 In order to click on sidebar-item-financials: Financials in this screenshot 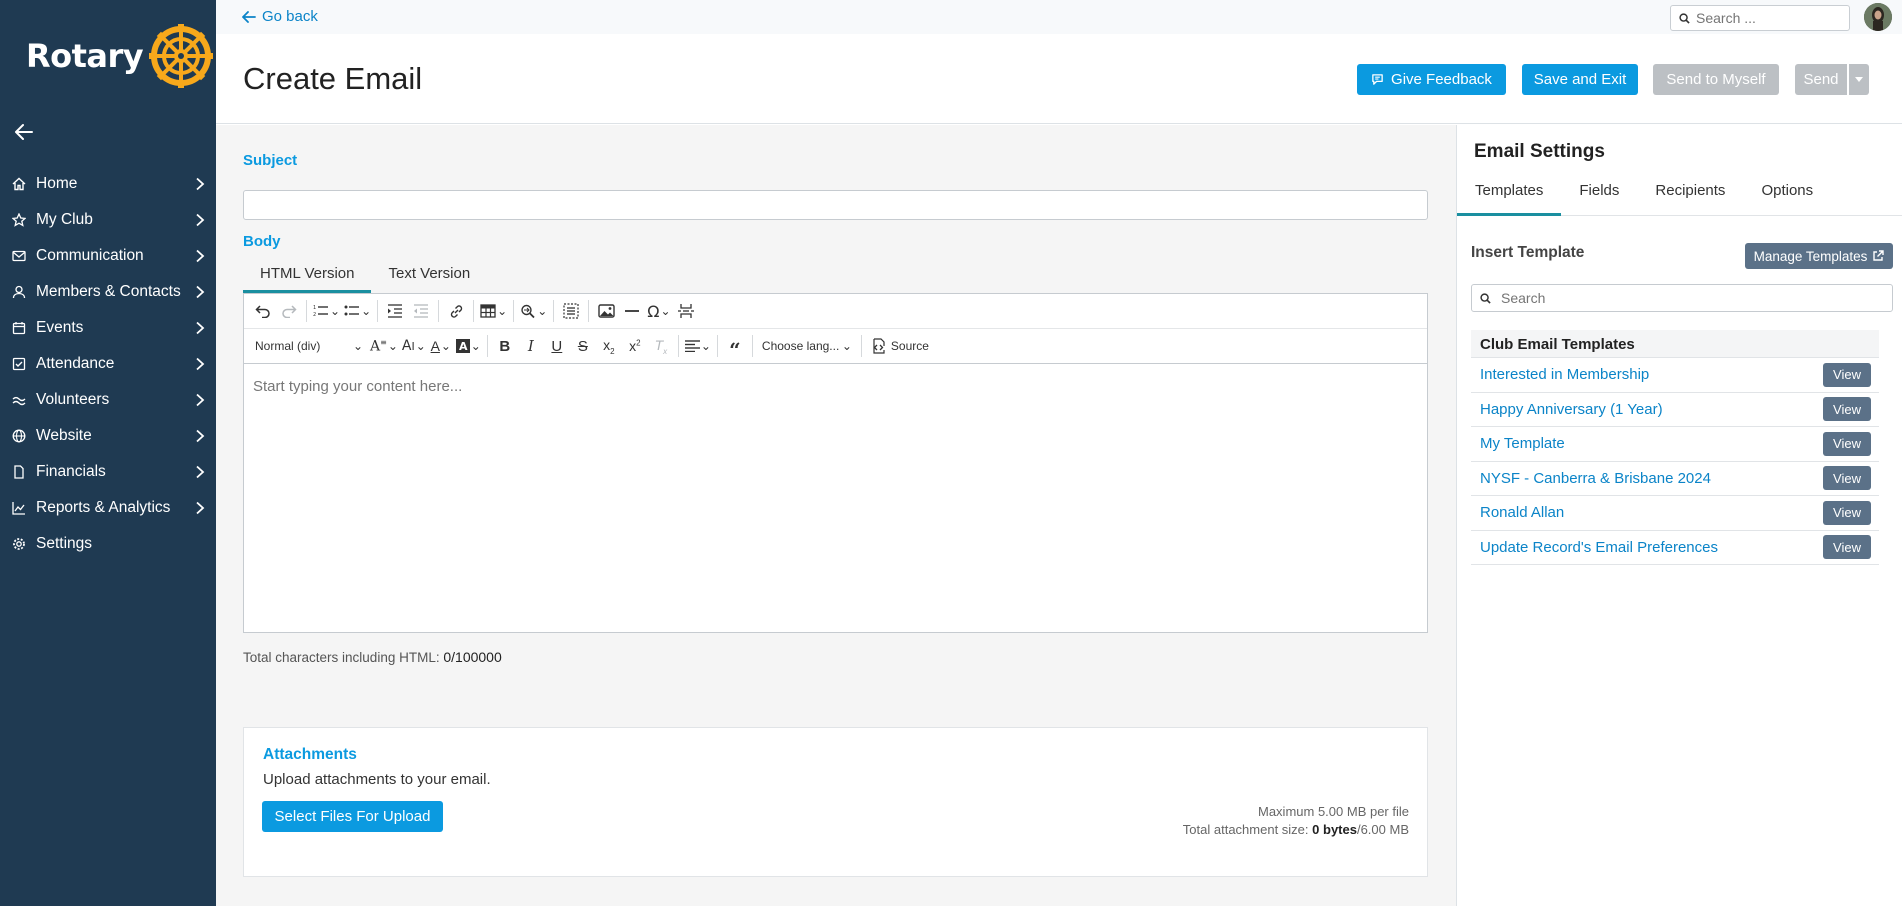, I will do `click(108, 472)`.